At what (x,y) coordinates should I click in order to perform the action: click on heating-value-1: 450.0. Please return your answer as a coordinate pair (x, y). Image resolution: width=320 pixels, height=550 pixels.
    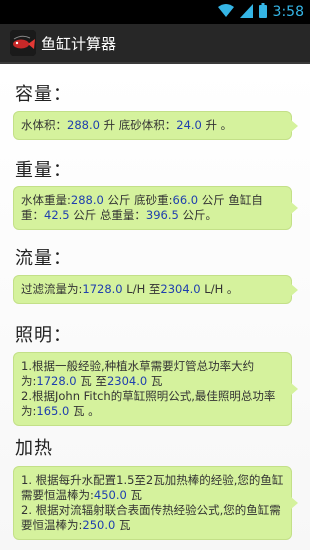
    Looking at the image, I should click on (110, 495).